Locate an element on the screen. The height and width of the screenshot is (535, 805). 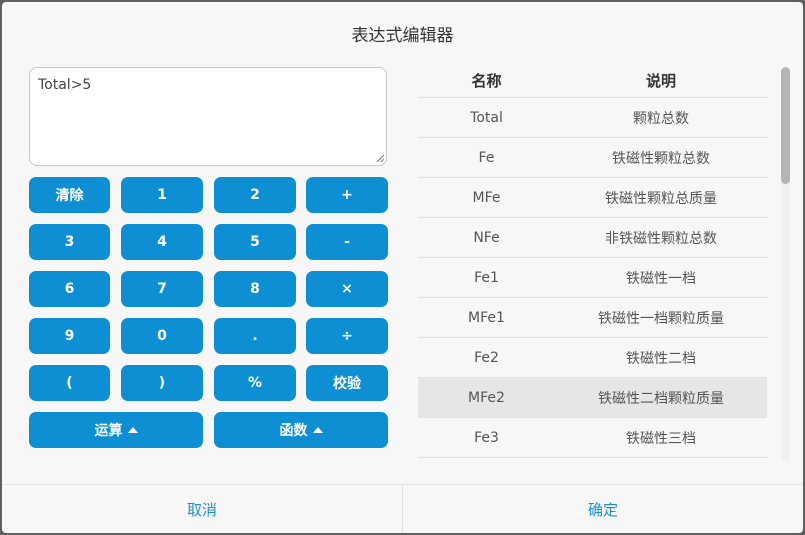
variable-name: Fe2 is located at coordinates (486, 357).